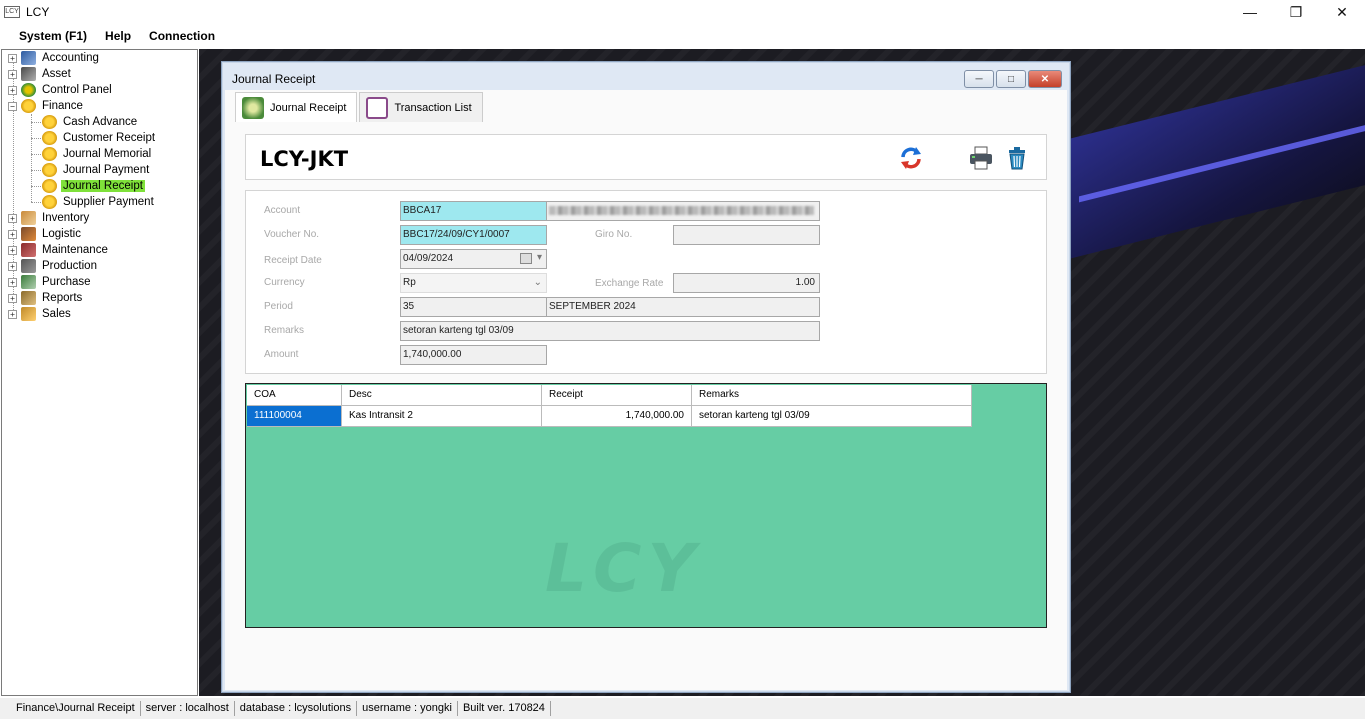 This screenshot has height=719, width=1365. What do you see at coordinates (538, 282) in the screenshot?
I see `chevron-down-icon: ⌄` at bounding box center [538, 282].